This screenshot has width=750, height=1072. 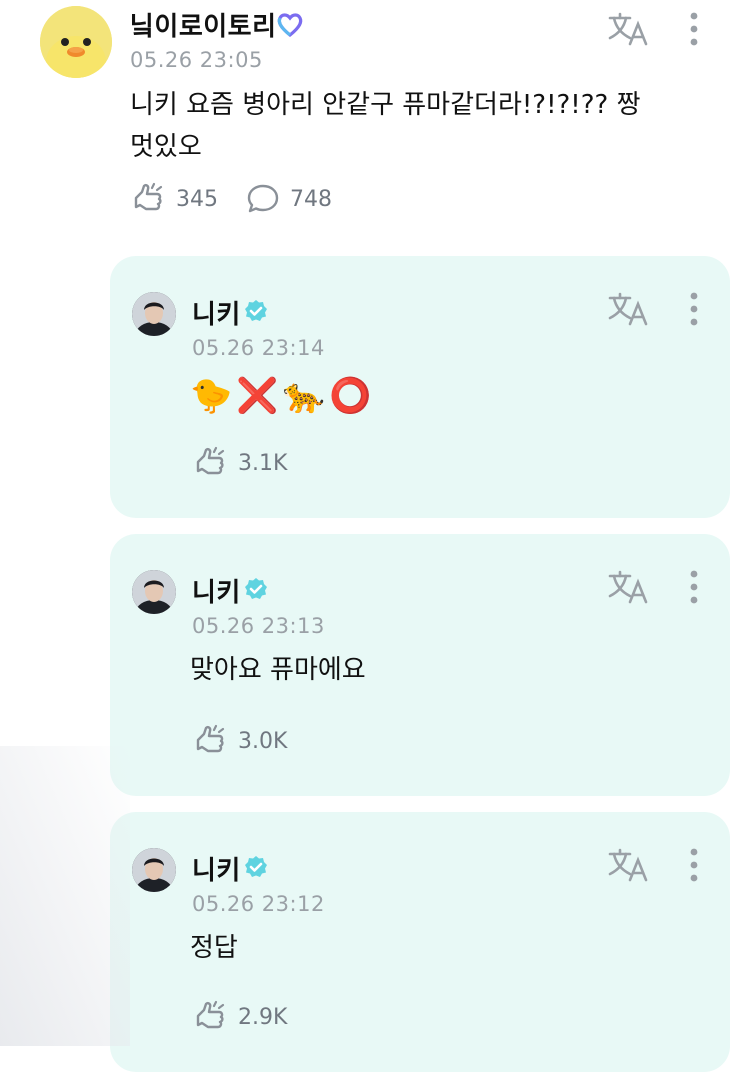 What do you see at coordinates (289, 199) in the screenshot?
I see `comment-button: 748` at bounding box center [289, 199].